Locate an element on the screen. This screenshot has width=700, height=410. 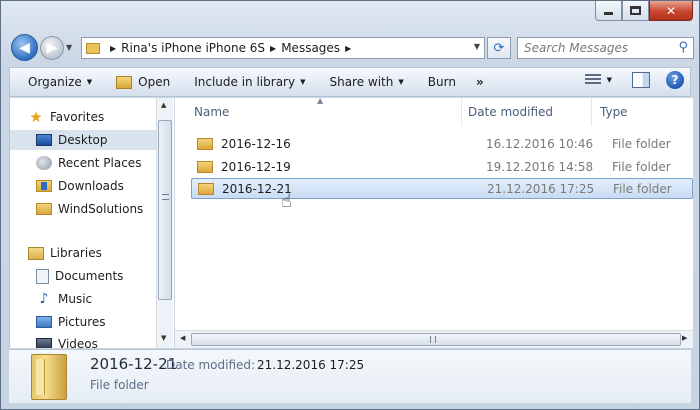
include-in-library-label: Include in library is located at coordinates (245, 82).